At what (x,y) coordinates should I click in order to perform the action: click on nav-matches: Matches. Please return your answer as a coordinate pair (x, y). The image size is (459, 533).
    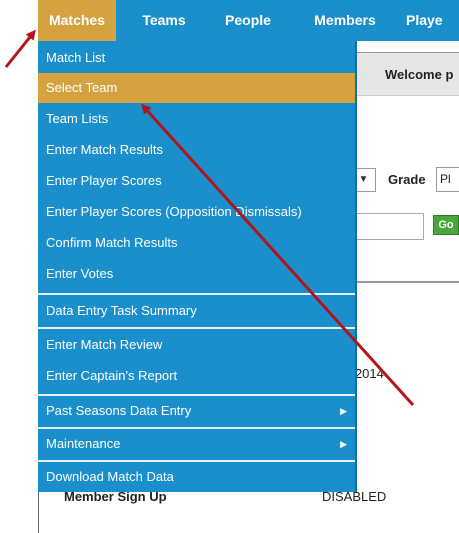
    Looking at the image, I should click on (77, 20).